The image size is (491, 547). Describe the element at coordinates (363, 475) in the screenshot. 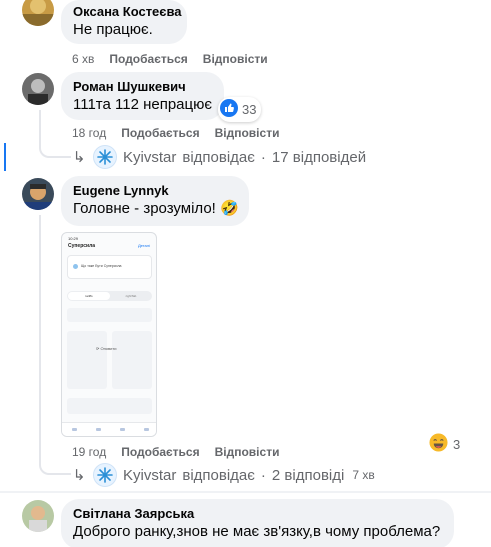

I see `reply-time: 7 хв` at that location.